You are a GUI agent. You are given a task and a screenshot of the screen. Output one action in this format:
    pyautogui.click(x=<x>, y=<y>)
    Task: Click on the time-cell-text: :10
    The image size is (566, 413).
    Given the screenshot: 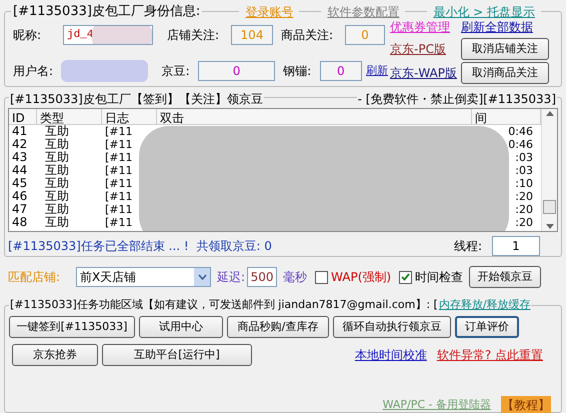 What is the action you would take?
    pyautogui.click(x=524, y=183)
    